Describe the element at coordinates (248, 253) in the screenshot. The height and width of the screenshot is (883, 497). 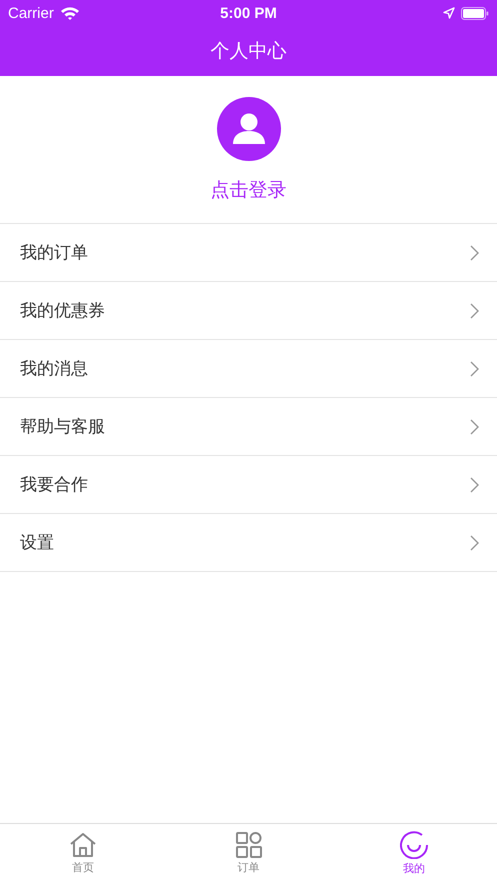
I see `menu-item: 我的订单` at that location.